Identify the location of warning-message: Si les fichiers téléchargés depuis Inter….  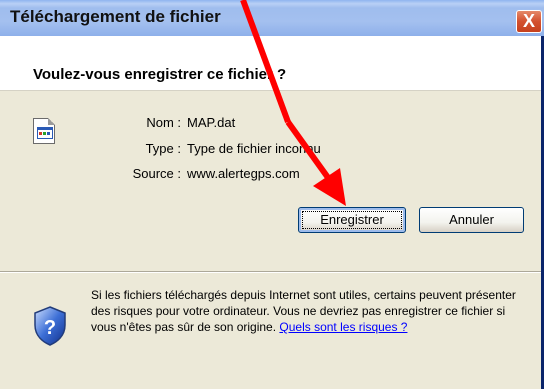
(312, 311).